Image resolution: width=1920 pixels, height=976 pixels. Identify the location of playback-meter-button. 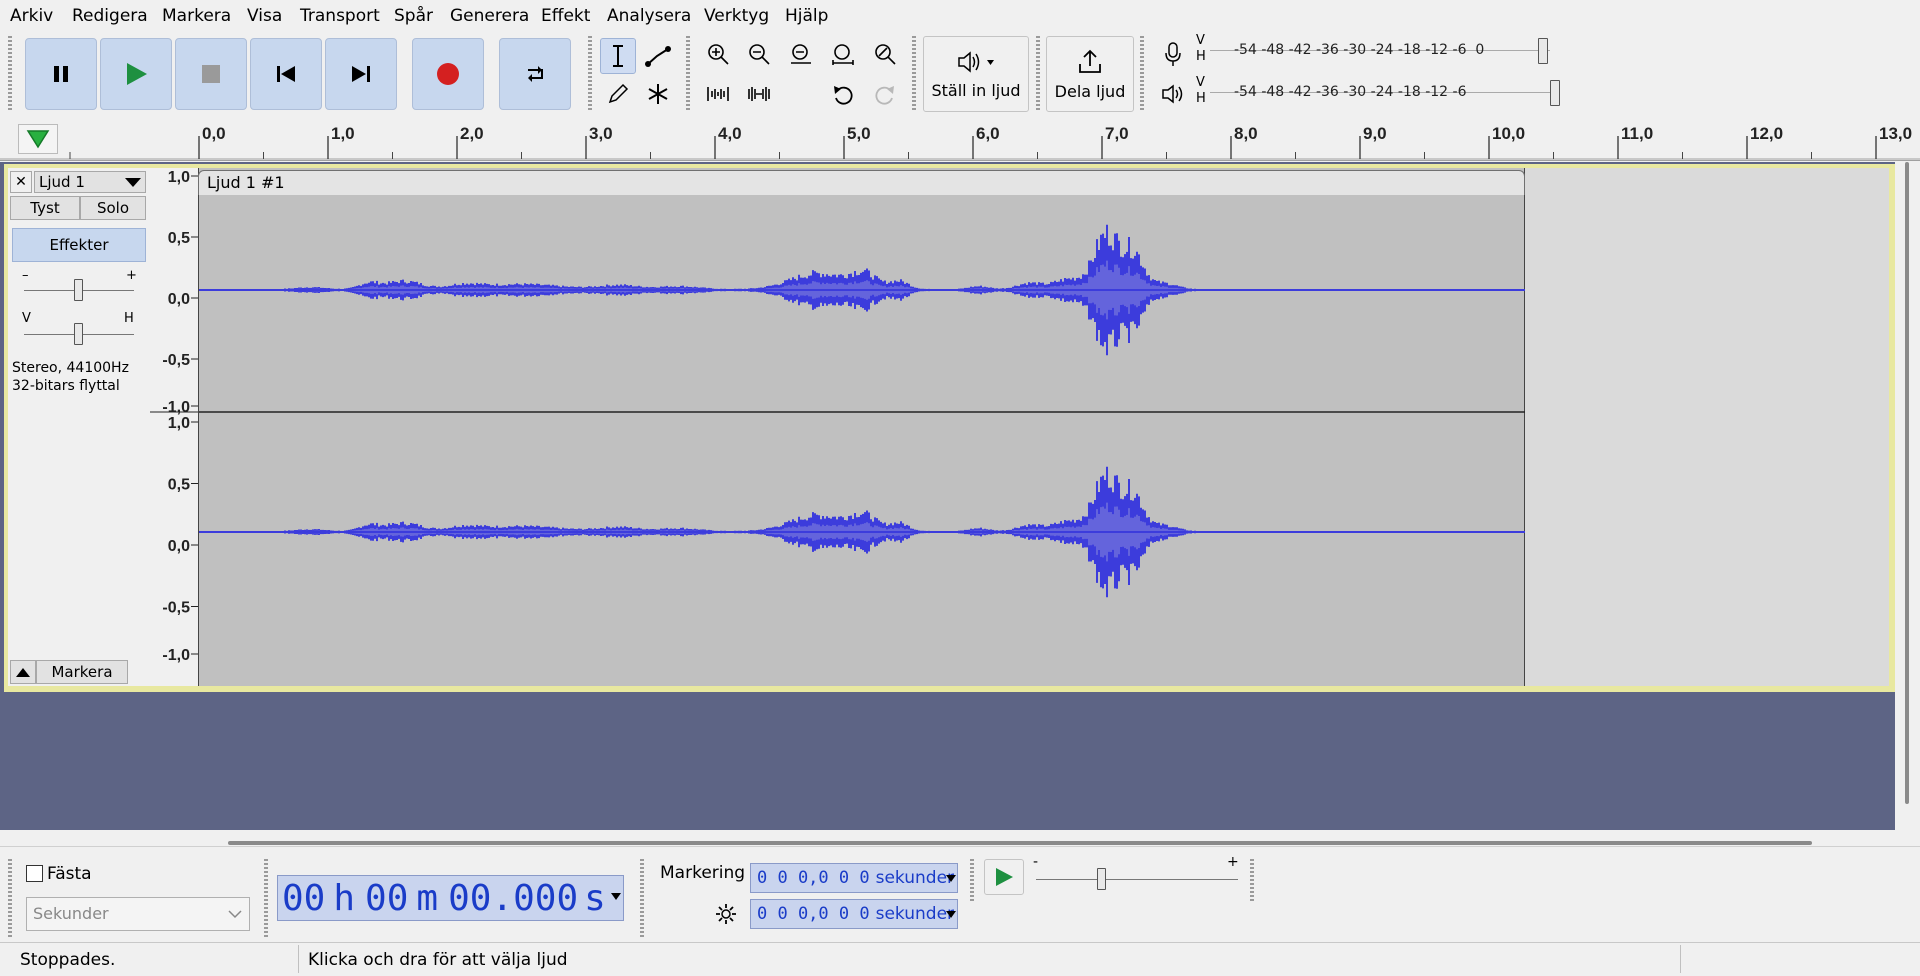
(1173, 94).